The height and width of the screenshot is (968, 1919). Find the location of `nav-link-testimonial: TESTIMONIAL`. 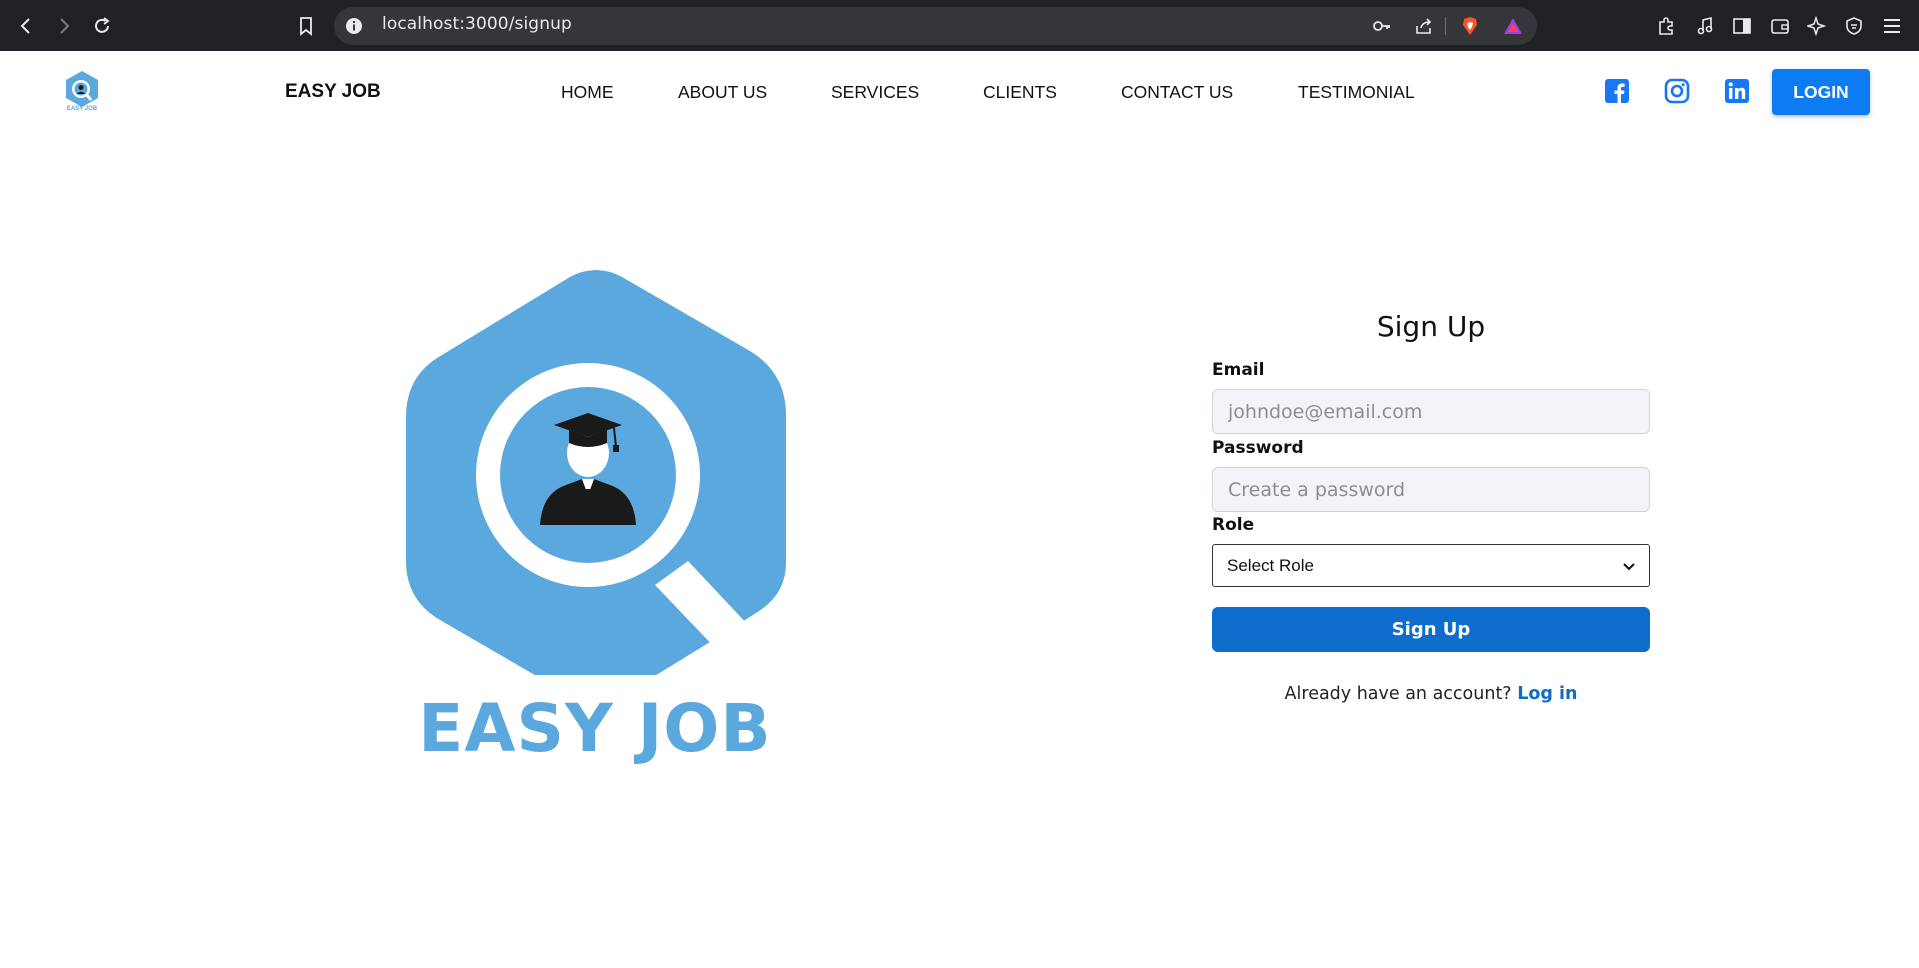

nav-link-testimonial: TESTIMONIAL is located at coordinates (1356, 92).